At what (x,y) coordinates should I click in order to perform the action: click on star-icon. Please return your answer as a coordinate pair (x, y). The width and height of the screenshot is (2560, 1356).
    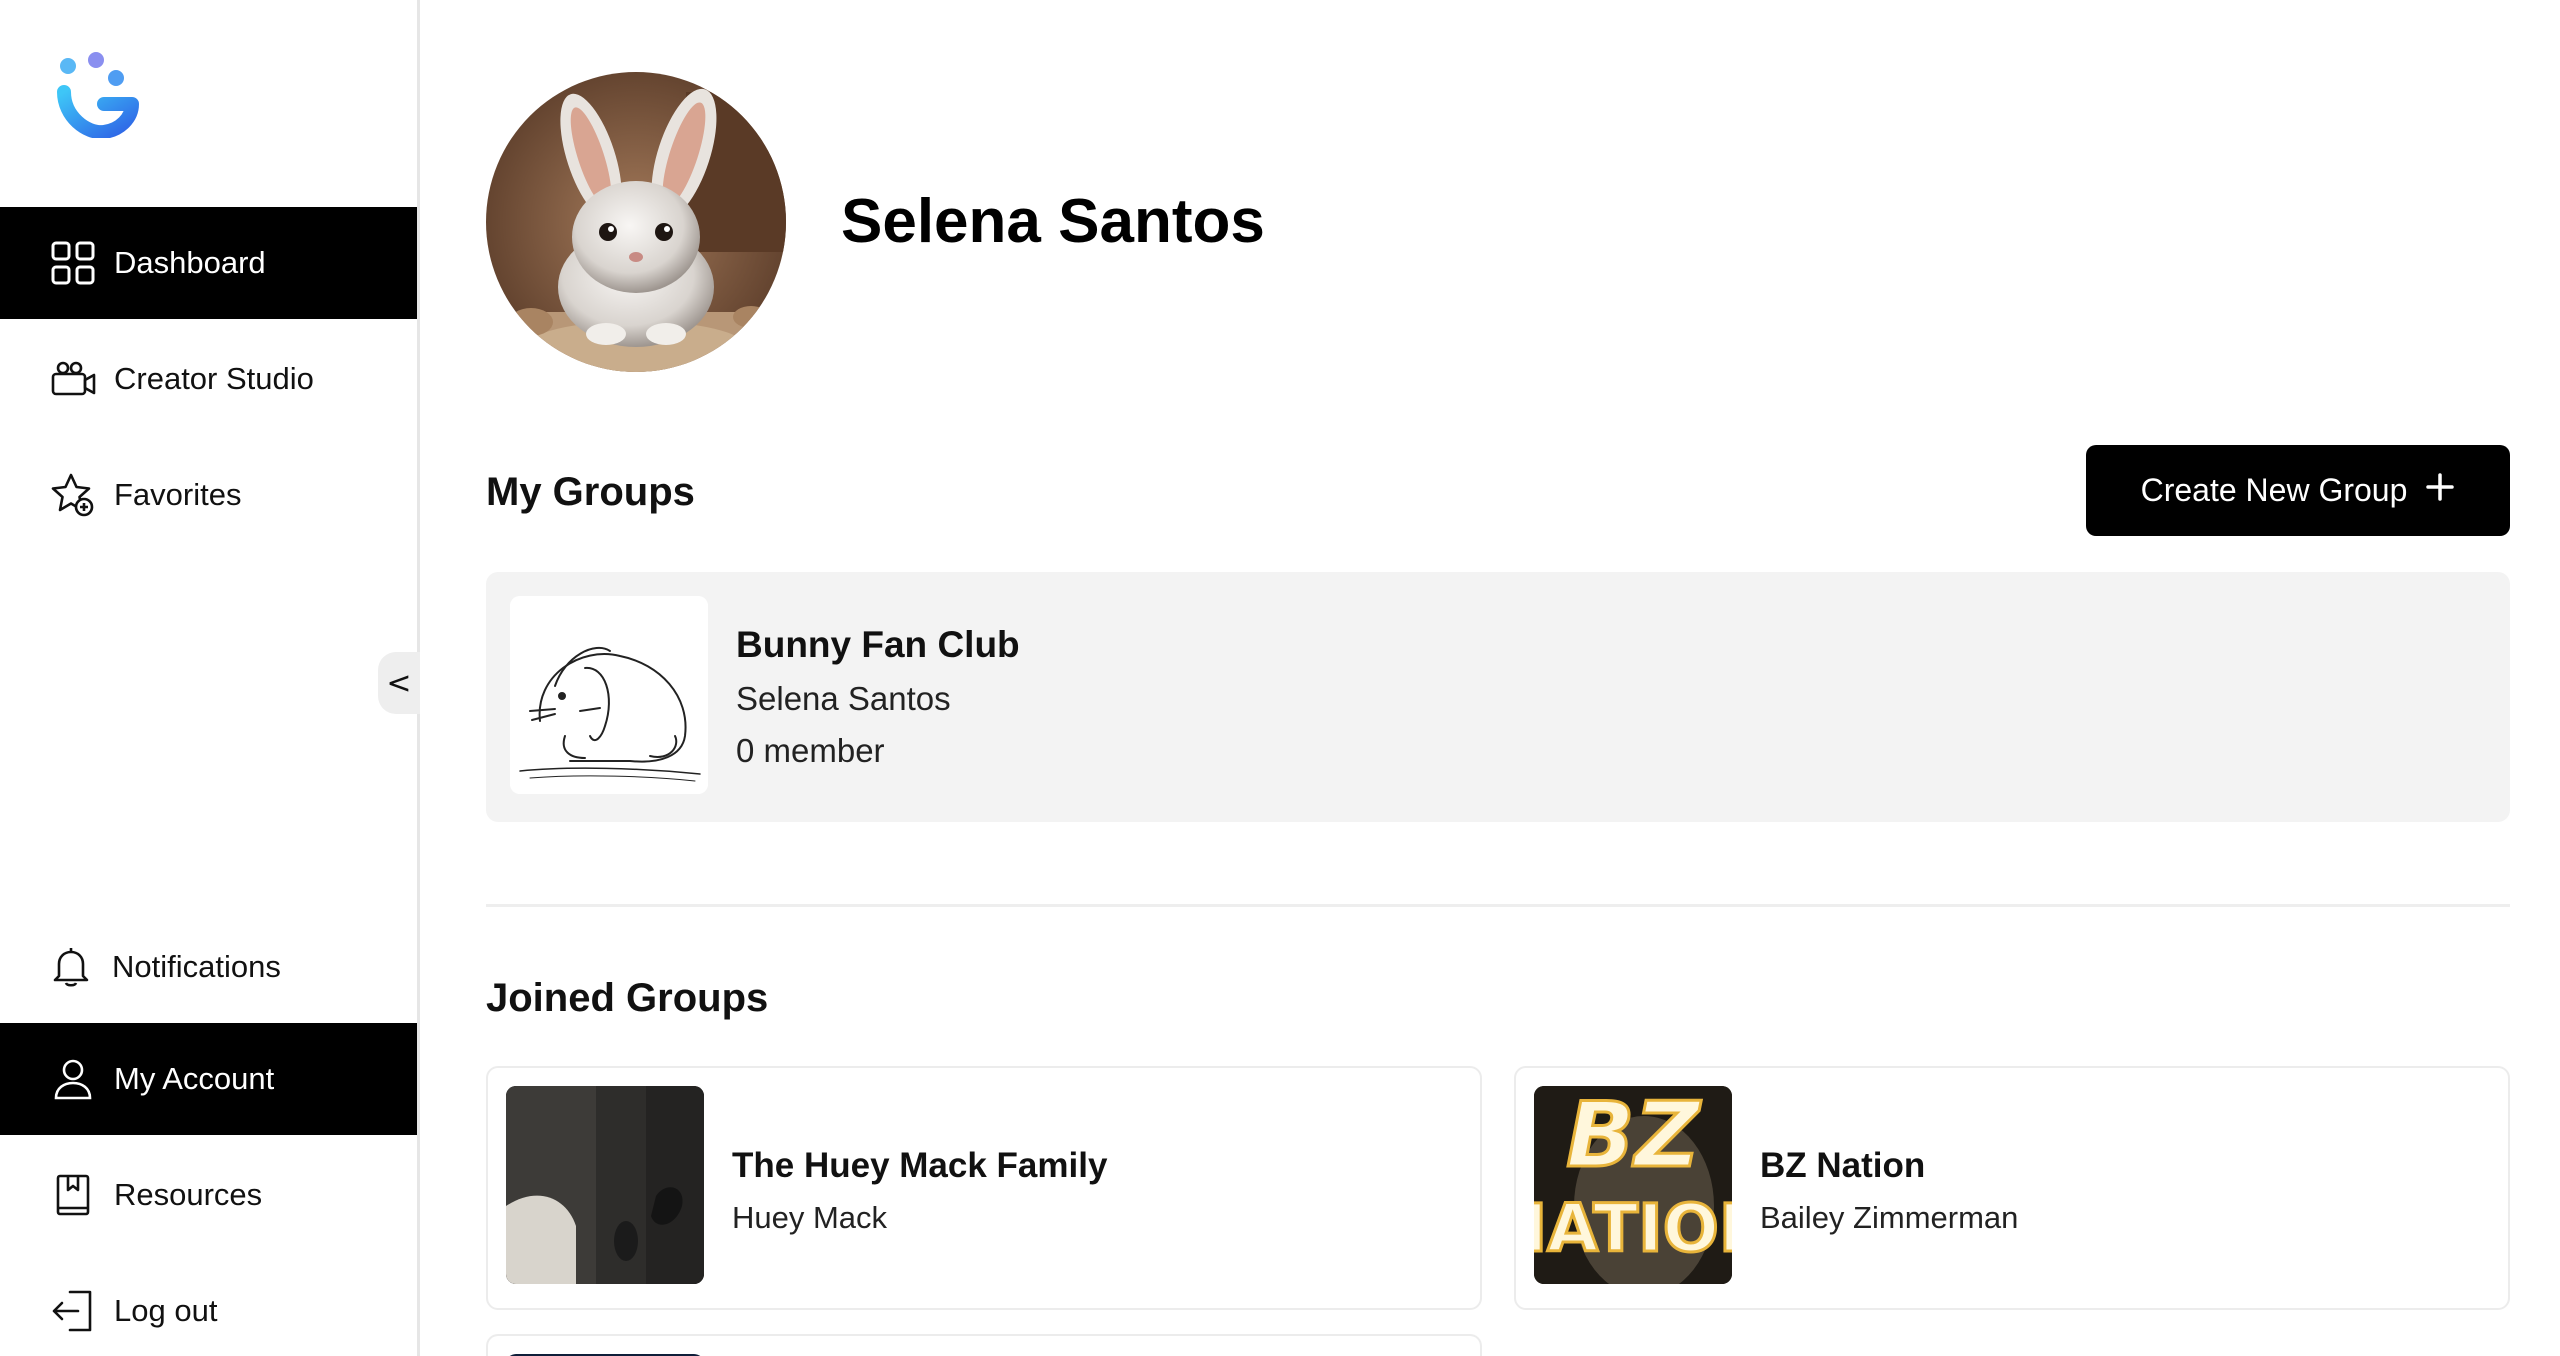
    Looking at the image, I should click on (73, 495).